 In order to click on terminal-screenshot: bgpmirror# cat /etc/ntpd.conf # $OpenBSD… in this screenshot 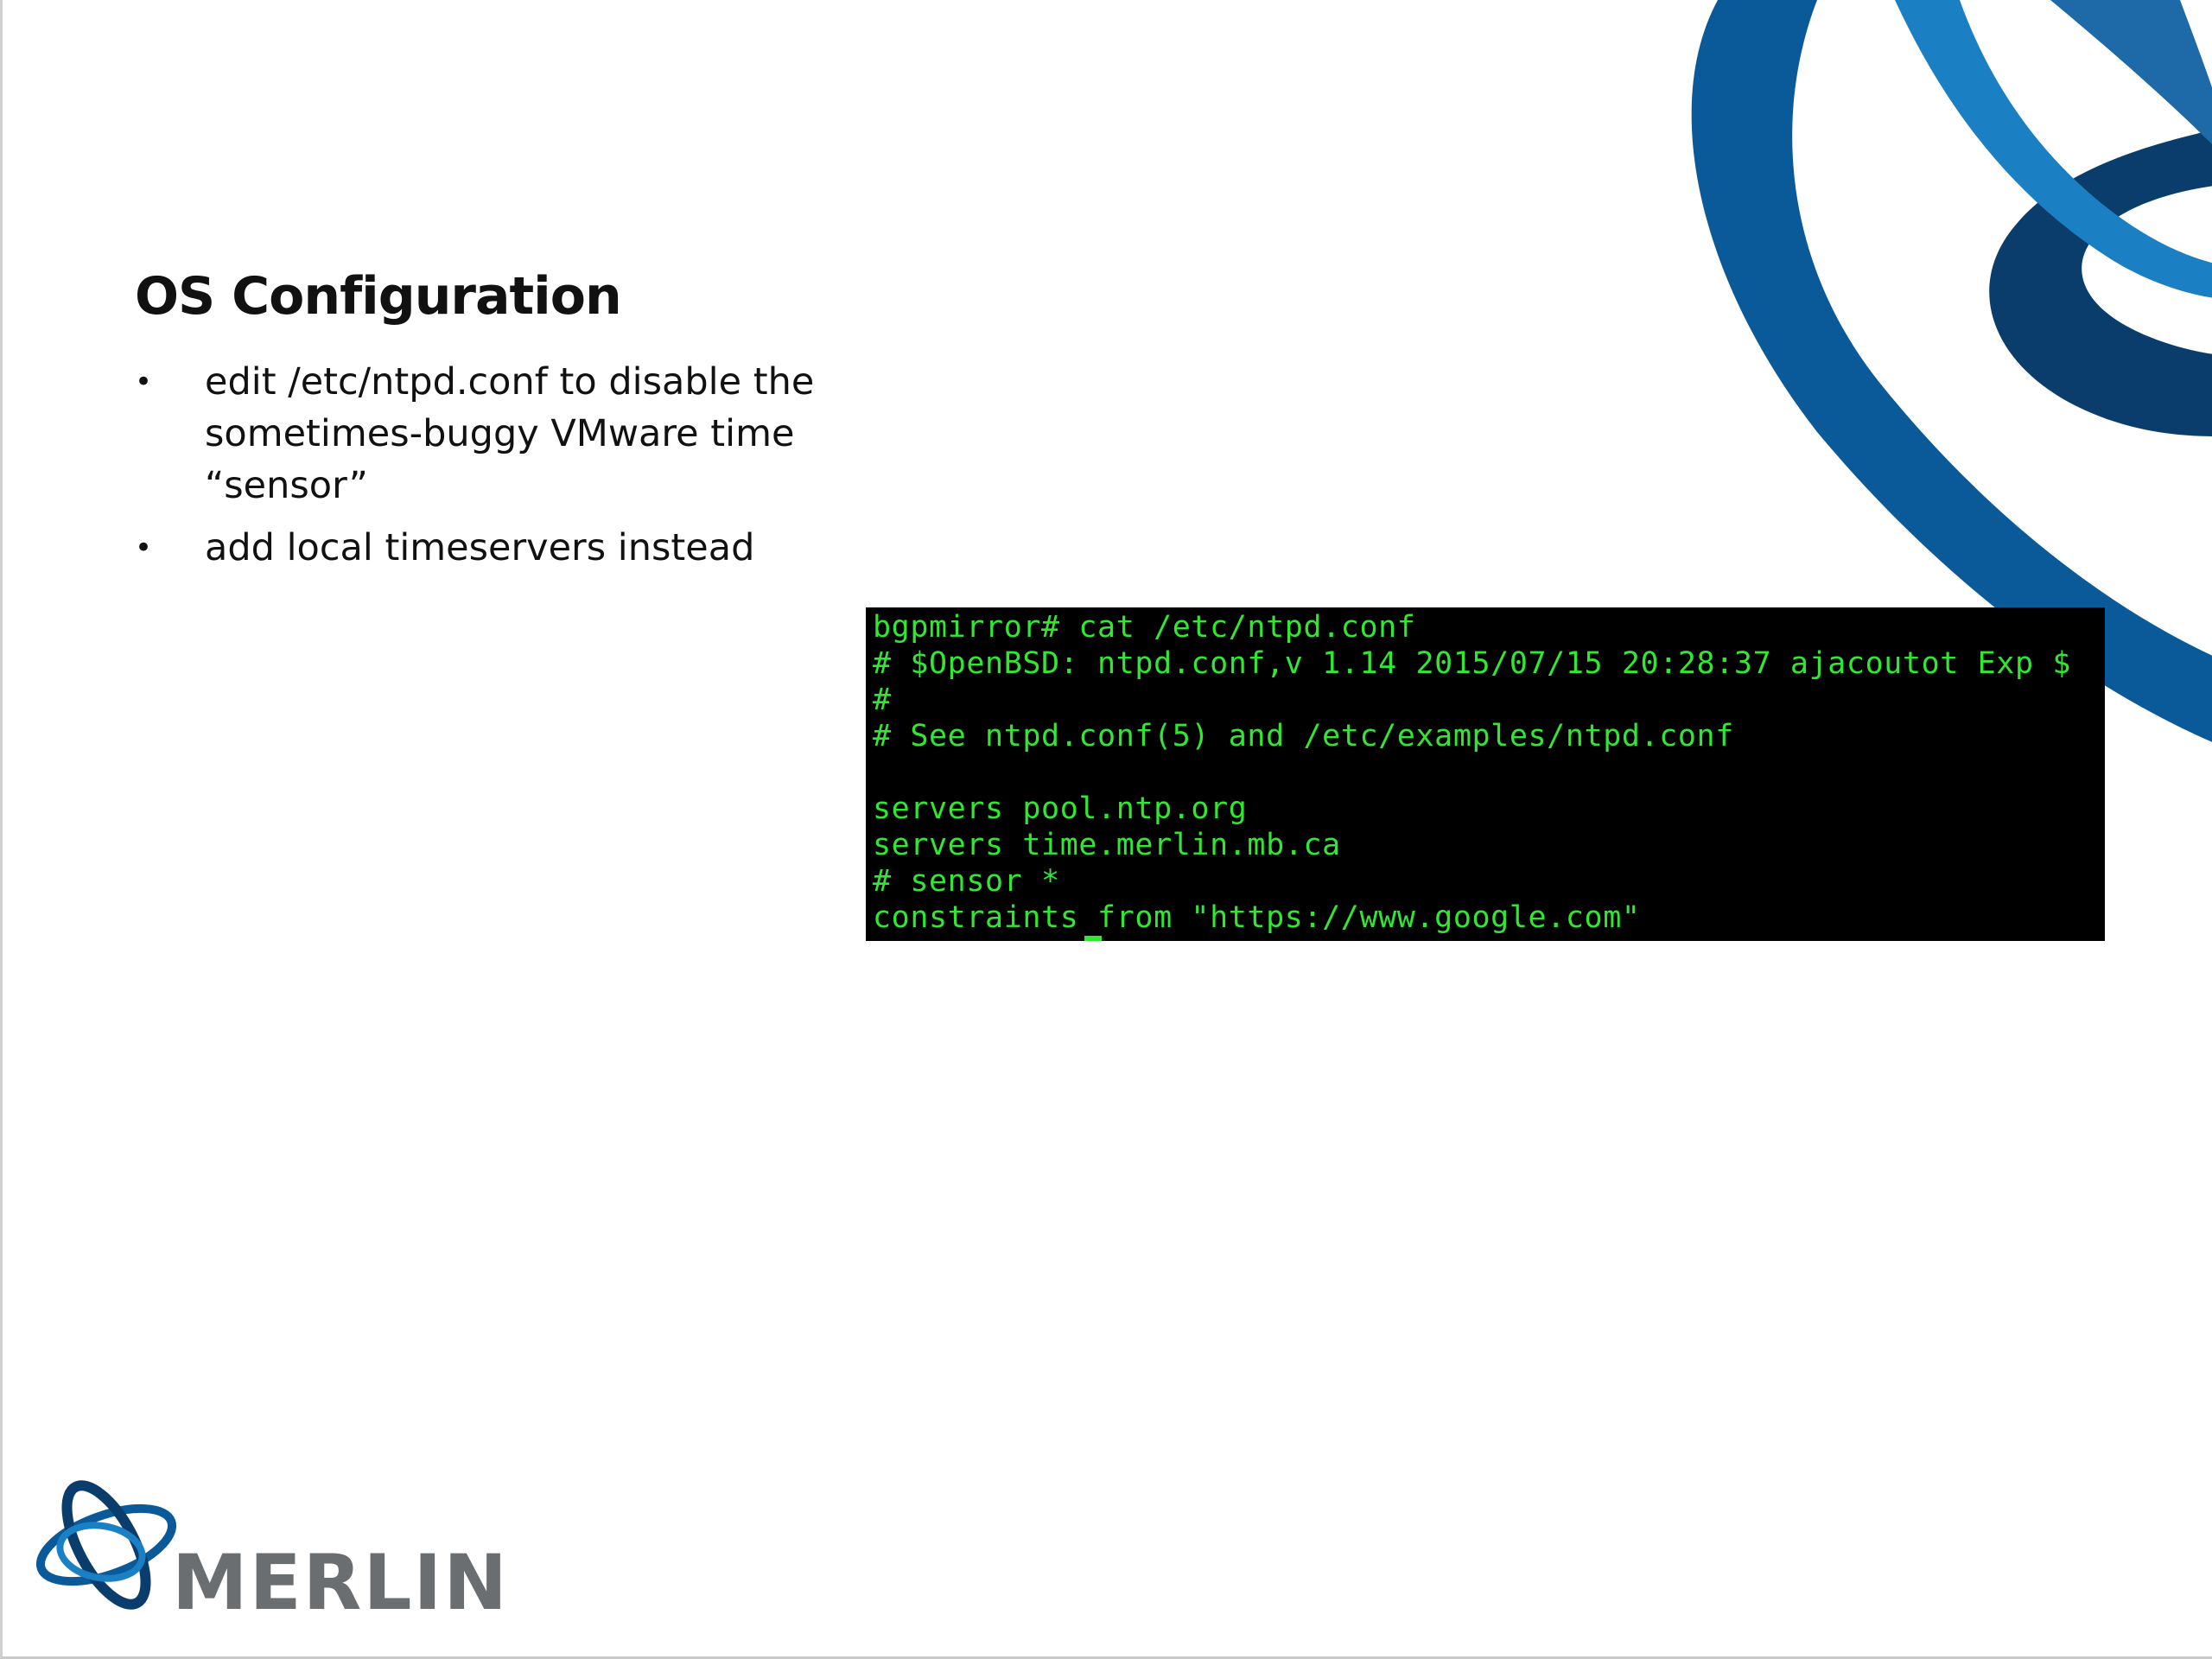, I will do `click(1485, 774)`.